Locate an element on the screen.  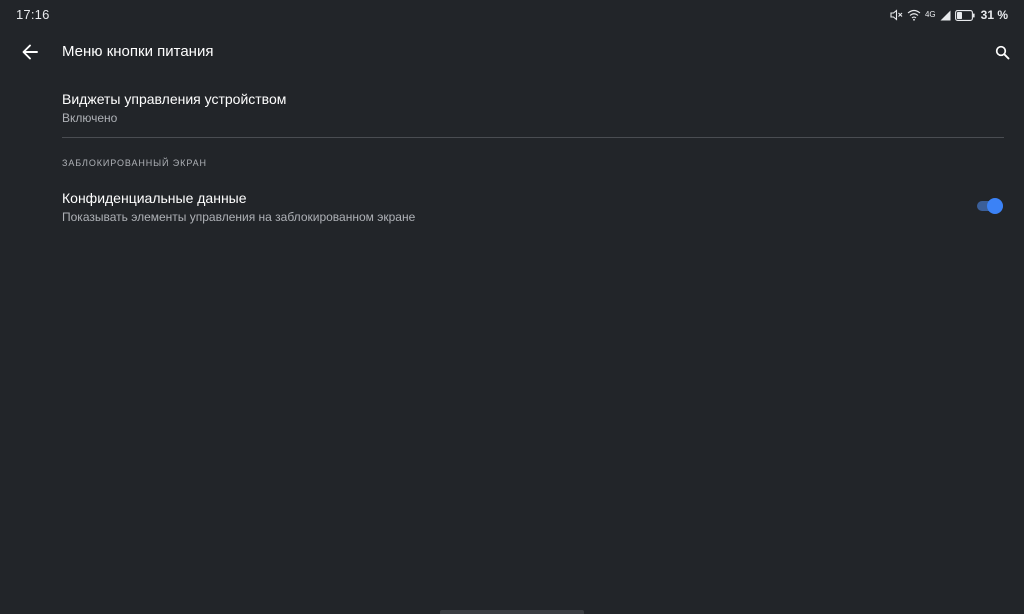
device-controls-summary: Включено is located at coordinates (90, 118).